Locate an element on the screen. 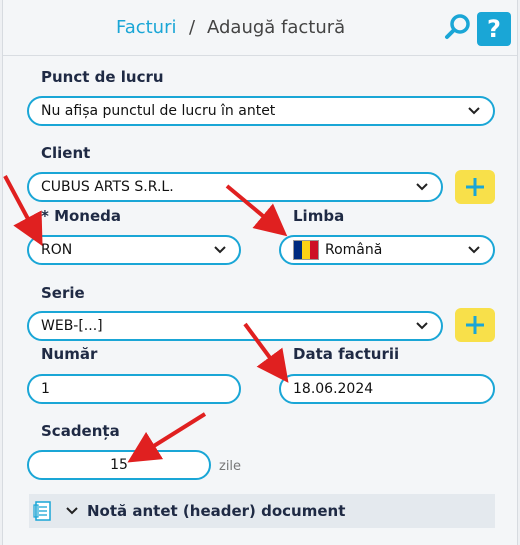  punct-de-lucru-value: Nu afișa punctul de lucru în antet is located at coordinates (158, 111).